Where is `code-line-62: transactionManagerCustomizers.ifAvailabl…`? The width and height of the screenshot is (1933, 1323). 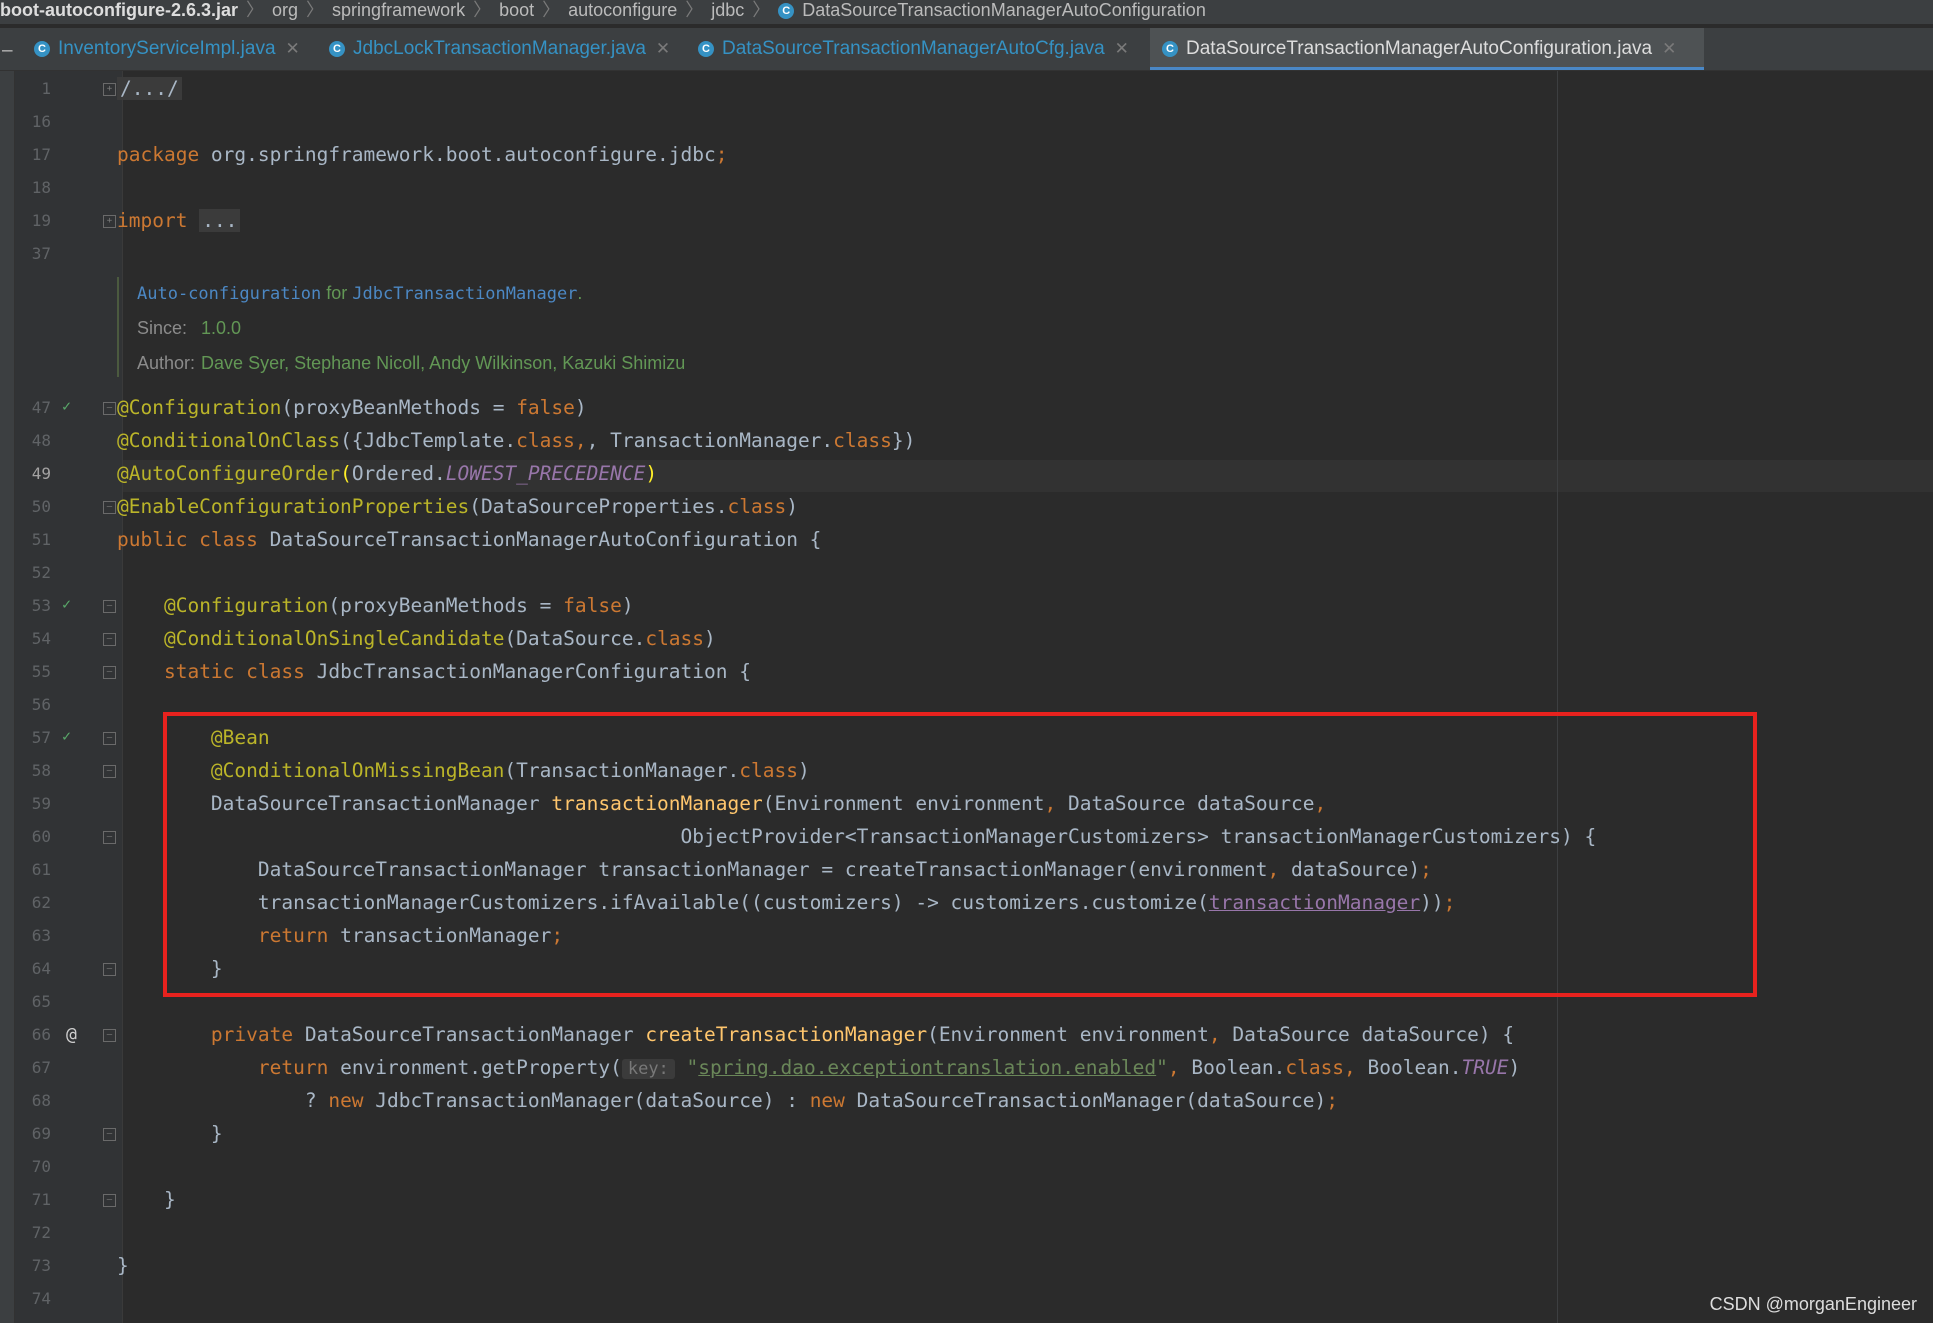 code-line-62: transactionManagerCustomizers.ifAvailabl… is located at coordinates (786, 903).